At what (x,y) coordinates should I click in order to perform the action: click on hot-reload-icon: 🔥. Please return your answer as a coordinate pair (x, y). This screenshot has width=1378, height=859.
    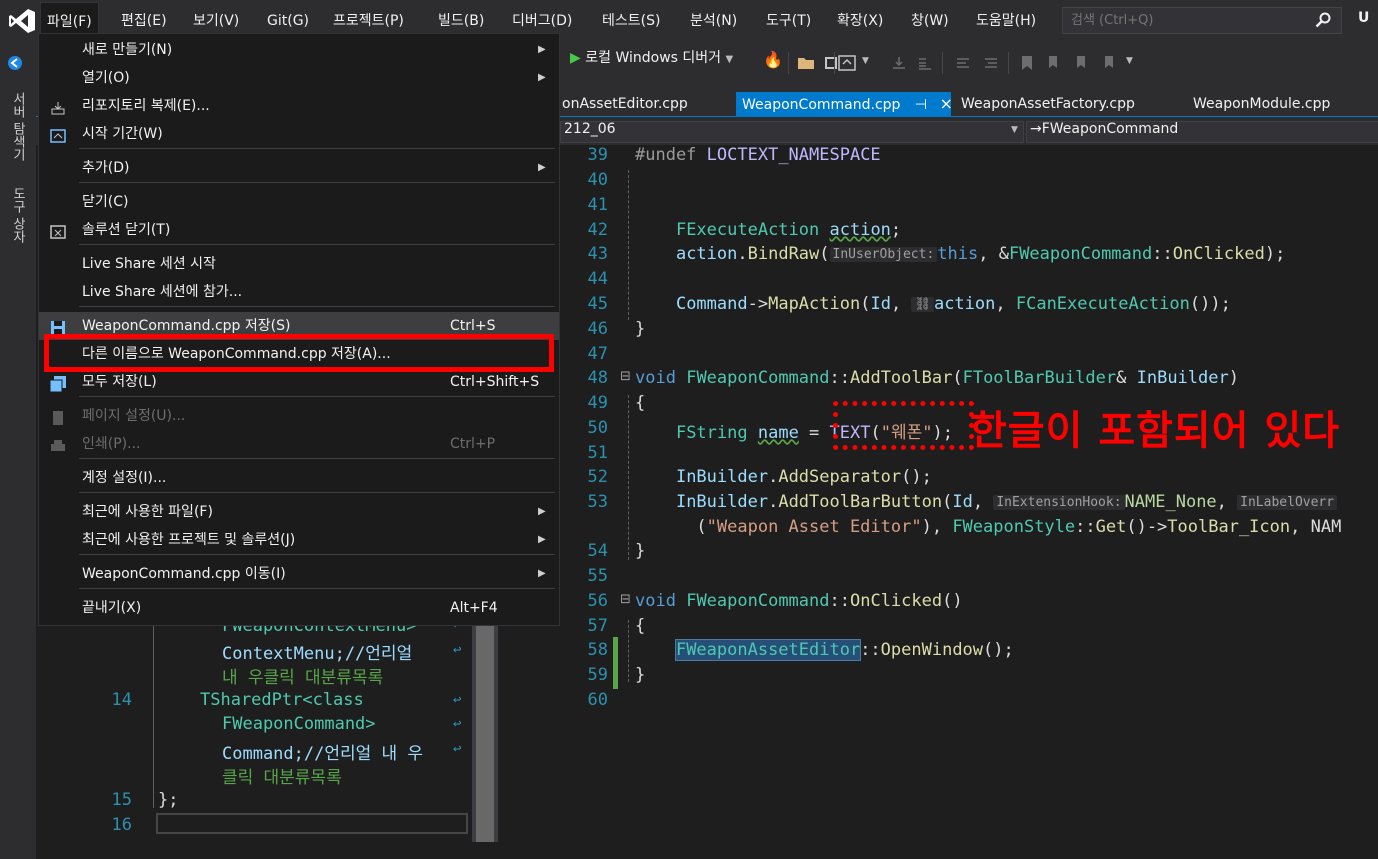
    Looking at the image, I should click on (773, 59).